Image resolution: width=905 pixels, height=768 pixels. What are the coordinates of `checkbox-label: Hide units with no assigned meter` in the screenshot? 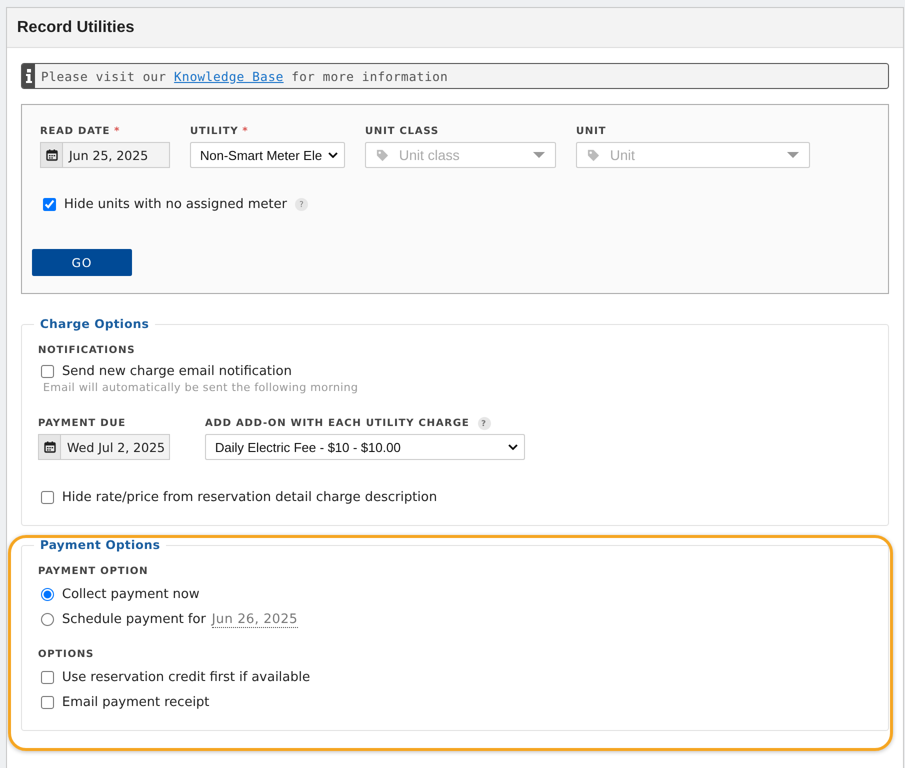 It's located at (175, 204).